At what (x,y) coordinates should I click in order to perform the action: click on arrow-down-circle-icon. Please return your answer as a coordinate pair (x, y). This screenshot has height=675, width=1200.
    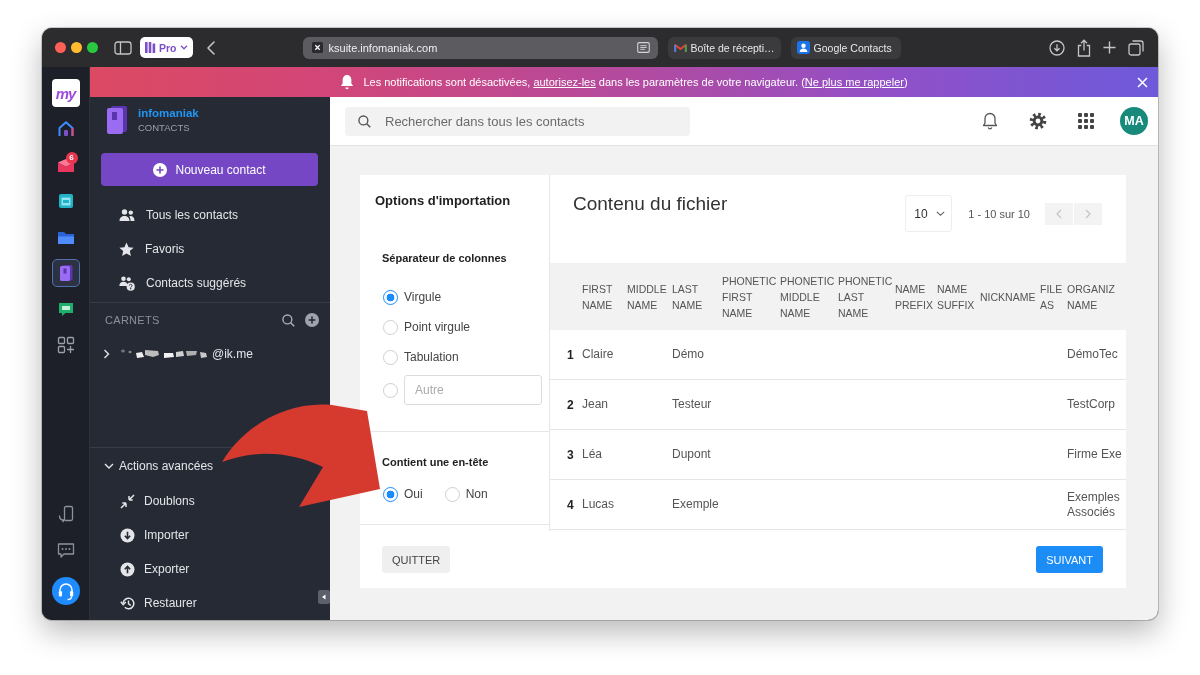
    Looking at the image, I should click on (127, 535).